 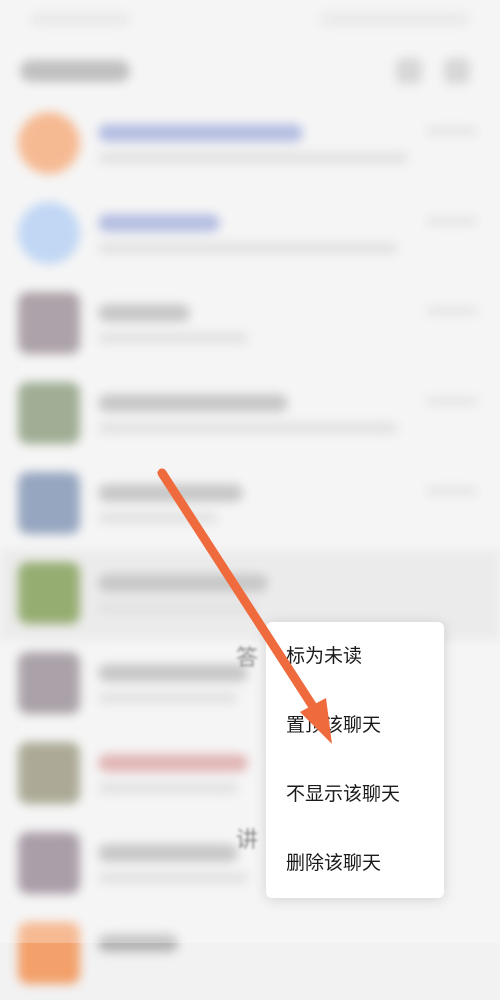 I want to click on chat-context-menu: 标为未读 置顶该聊天 不显示该聊天 删除该聊天, so click(x=355, y=760).